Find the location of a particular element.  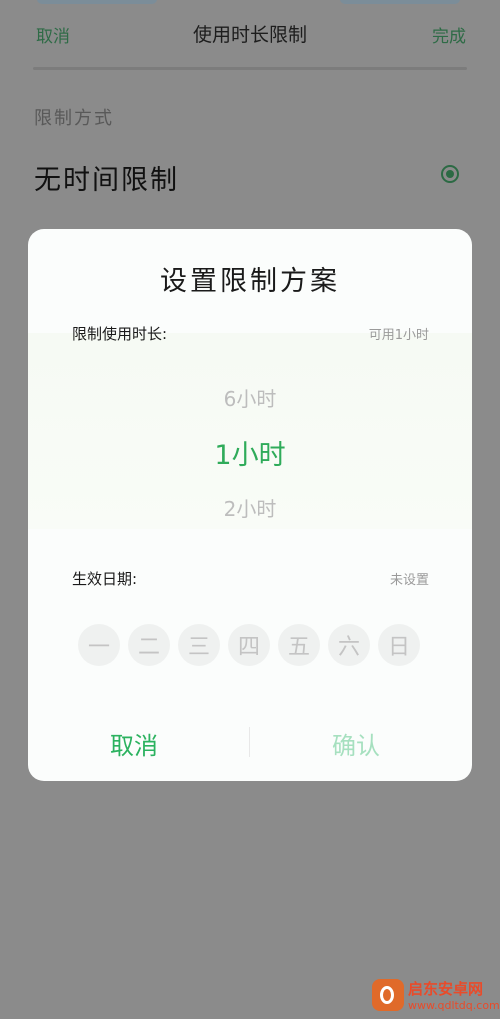

dialog-confirm-button: 确认 is located at coordinates (356, 743).